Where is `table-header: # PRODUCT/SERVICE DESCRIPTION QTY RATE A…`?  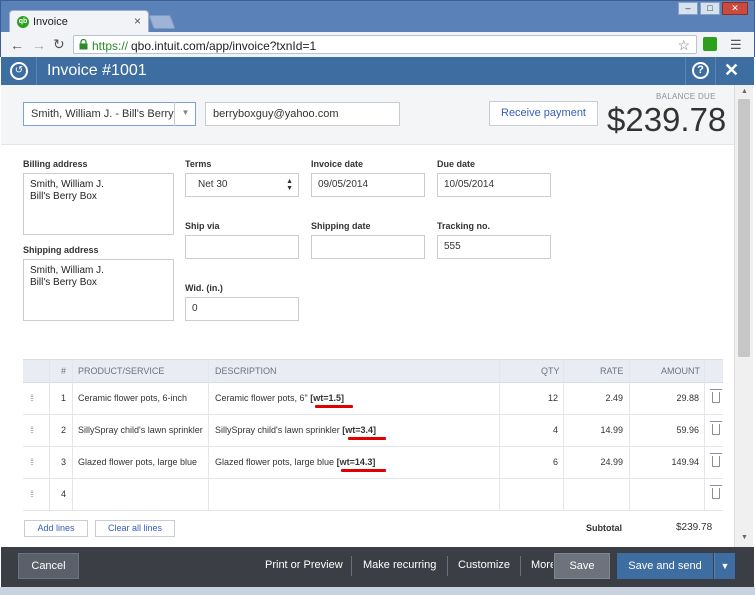 table-header: # PRODUCT/SERVICE DESCRIPTION QTY RATE A… is located at coordinates (373, 371).